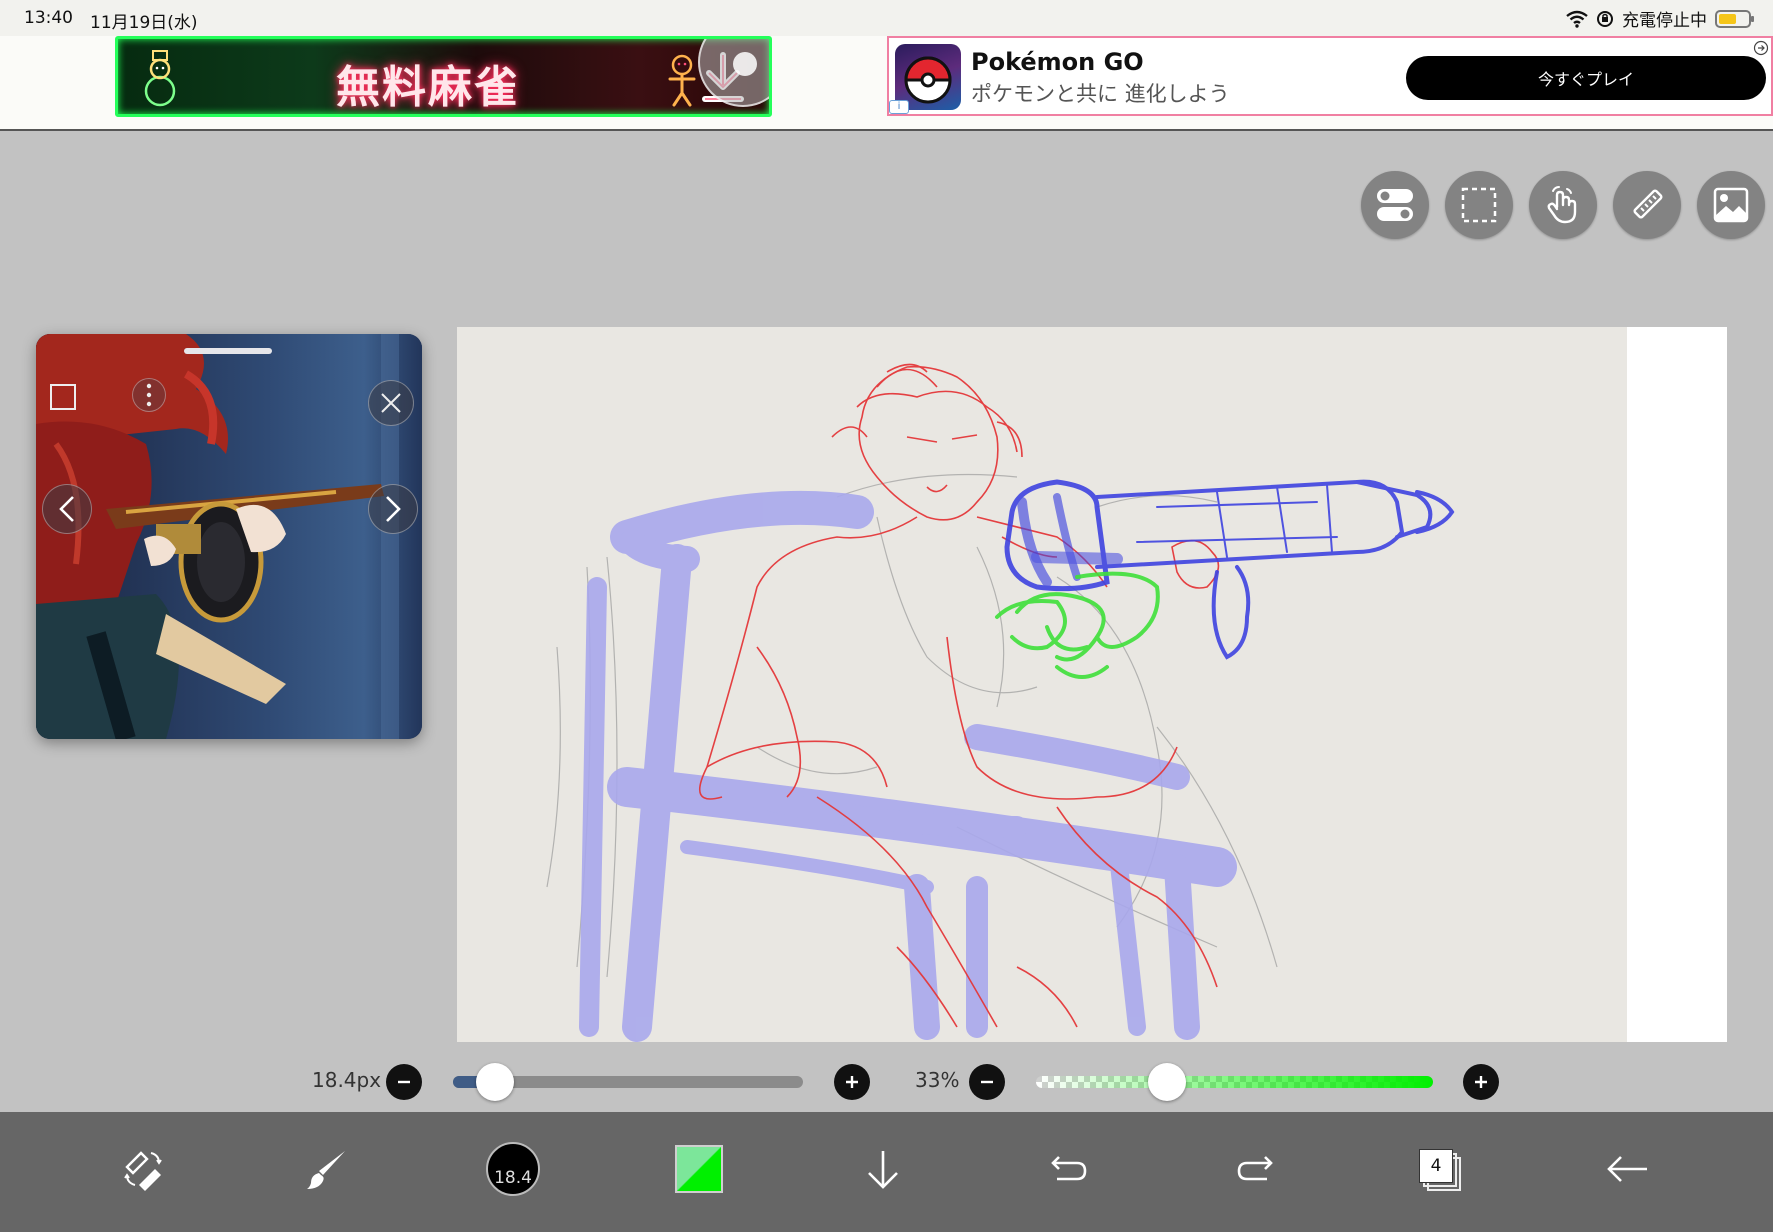 This screenshot has height=1232, width=1773. What do you see at coordinates (745, 64) in the screenshot?
I see `assistive-touch-knob` at bounding box center [745, 64].